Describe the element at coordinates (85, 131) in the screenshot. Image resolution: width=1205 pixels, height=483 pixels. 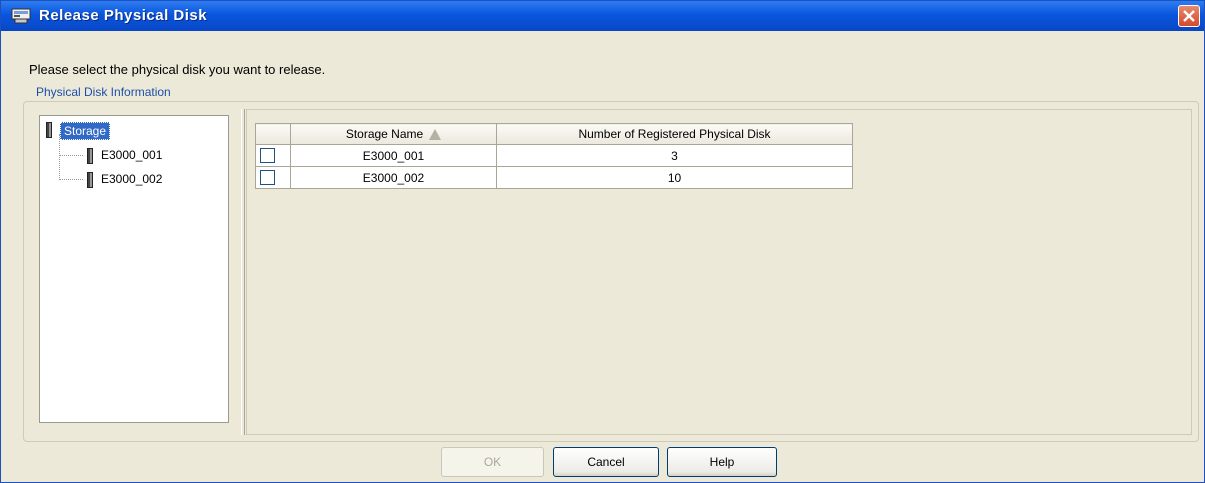
I see `tree-root-label: Storage` at that location.